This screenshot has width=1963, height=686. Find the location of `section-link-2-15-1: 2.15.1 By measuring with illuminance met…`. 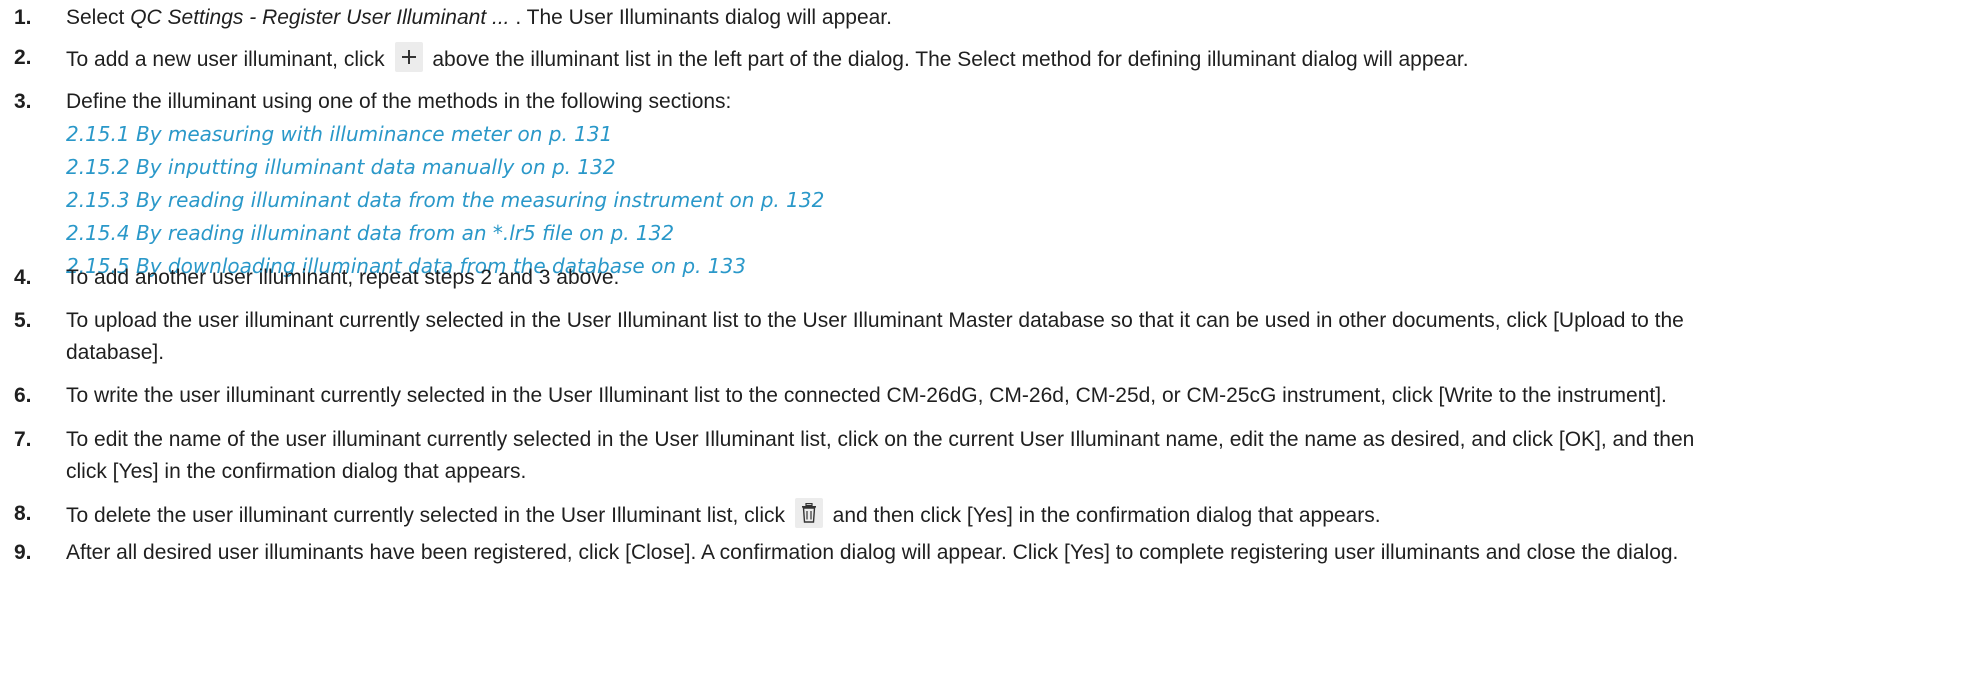

section-link-2-15-1: 2.15.1 By measuring with illuminance met… is located at coordinates (339, 134).